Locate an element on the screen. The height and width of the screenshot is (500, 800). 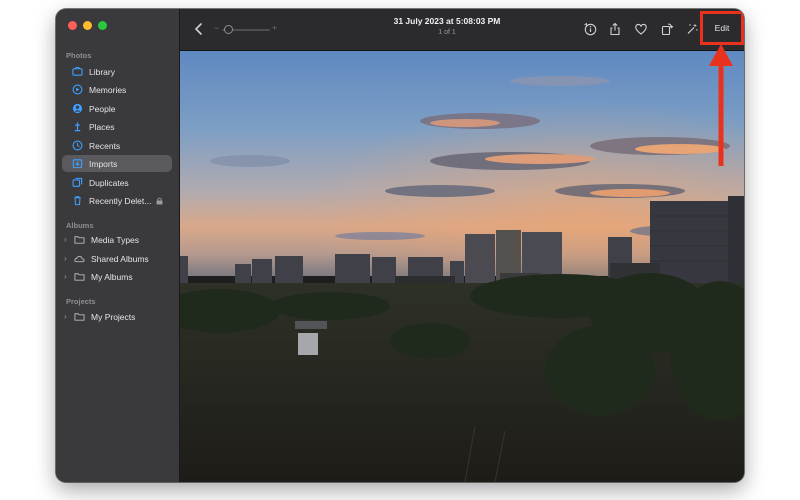
sidebar-item-label: People is located at coordinates (102, 108).